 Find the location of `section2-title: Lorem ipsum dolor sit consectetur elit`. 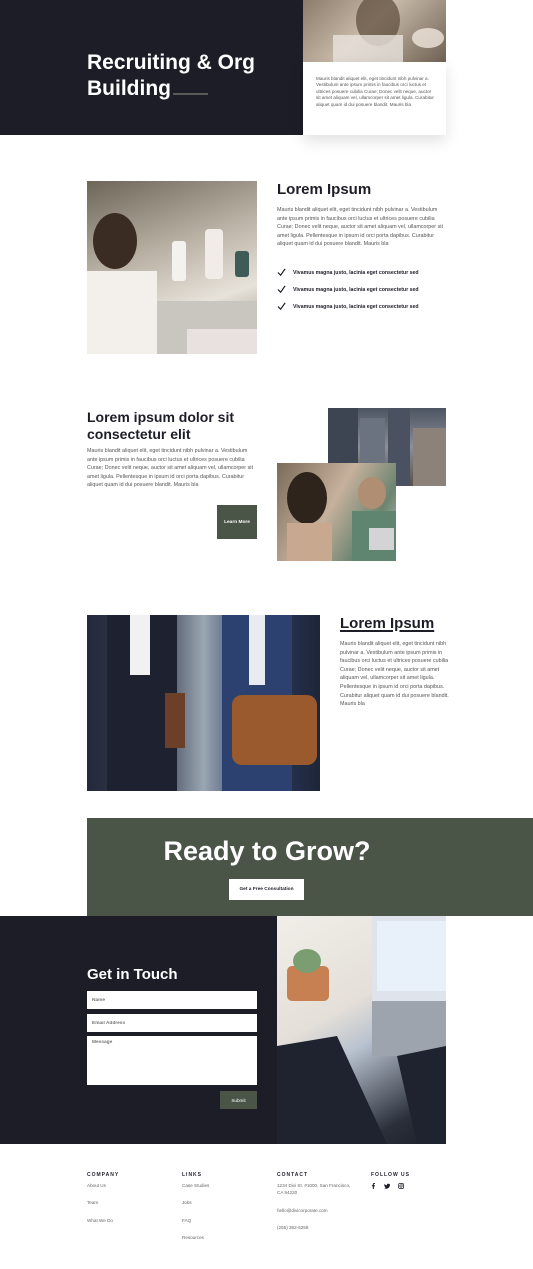

section2-title: Lorem ipsum dolor sit consectetur elit is located at coordinates (161, 425).